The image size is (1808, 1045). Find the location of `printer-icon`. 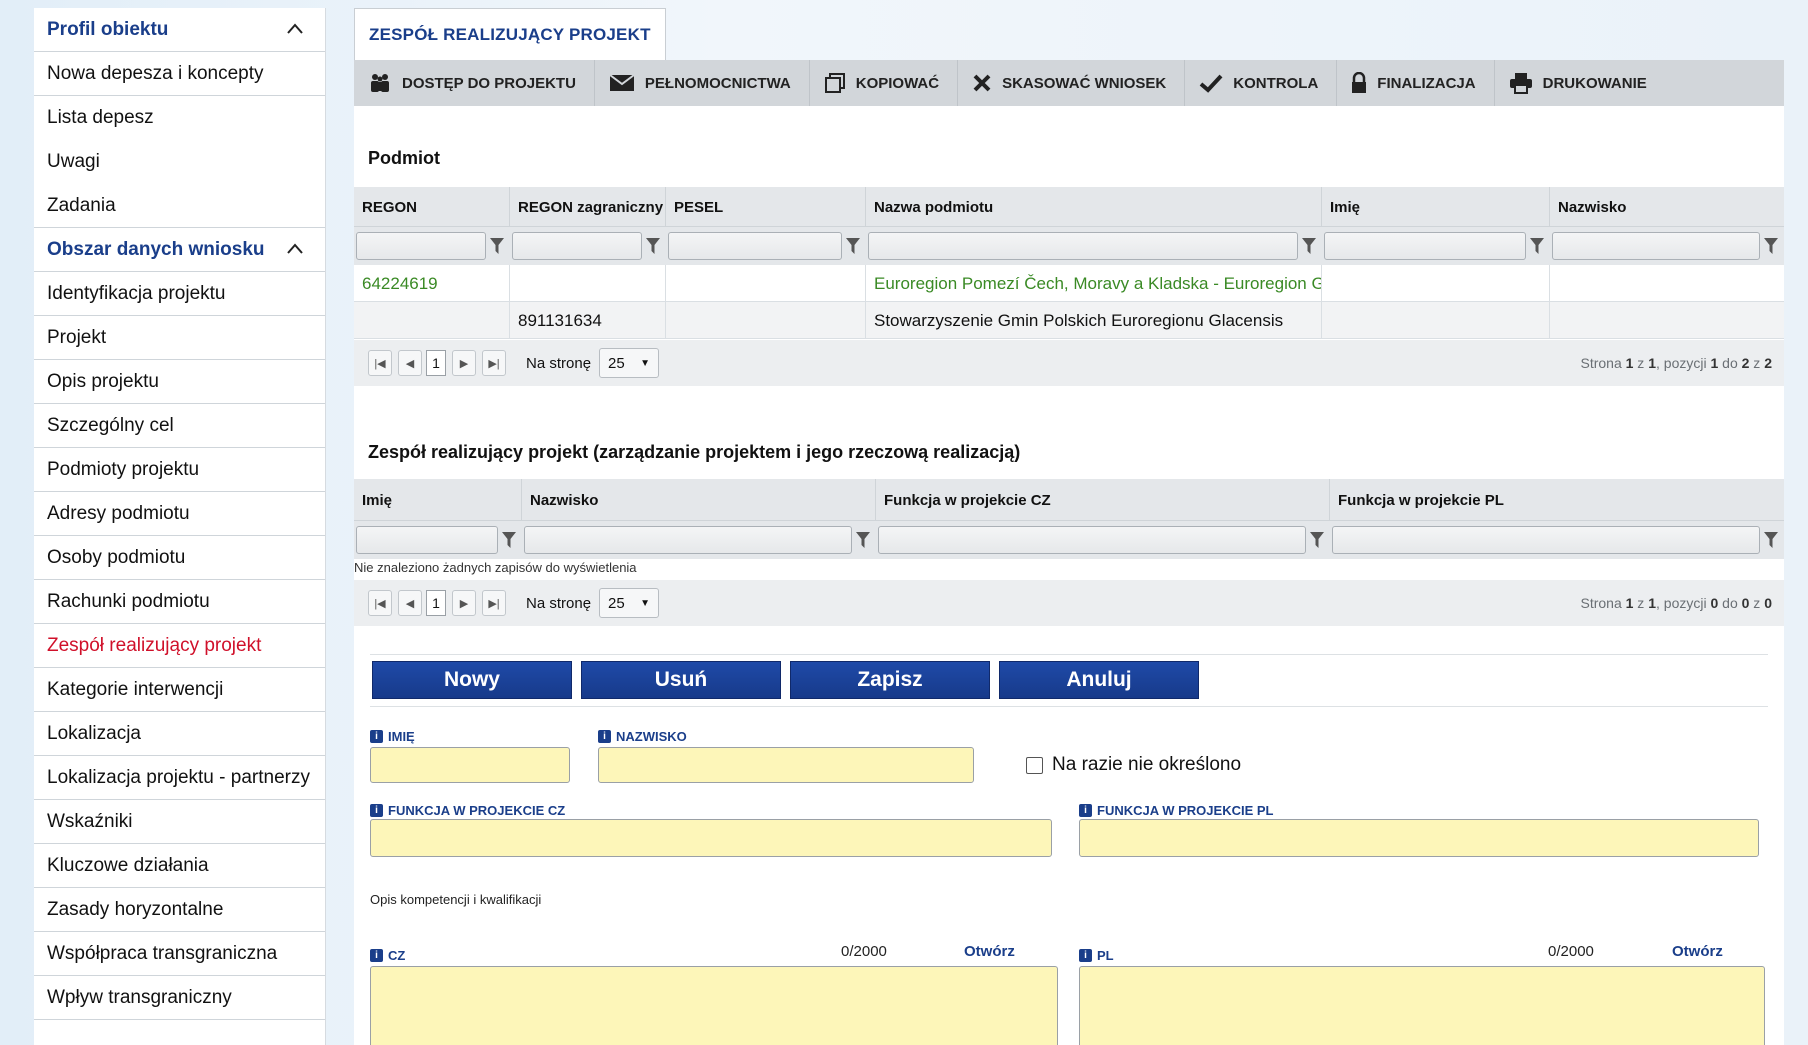

printer-icon is located at coordinates (1520, 83).